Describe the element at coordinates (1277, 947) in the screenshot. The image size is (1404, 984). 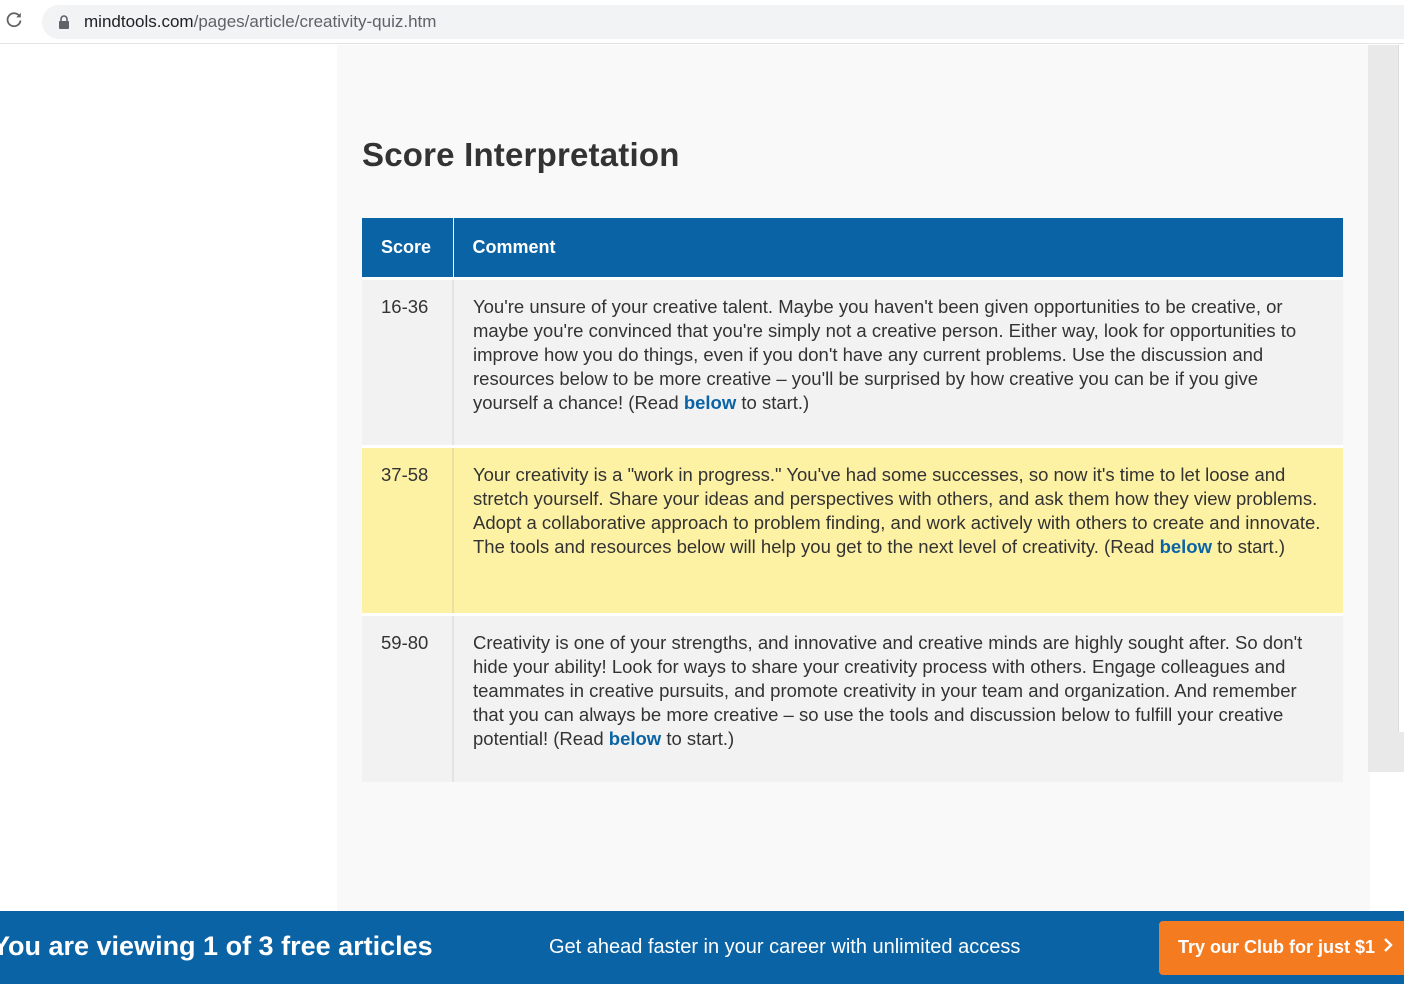
I see `try-club-label: Try our Club for just $1` at that location.